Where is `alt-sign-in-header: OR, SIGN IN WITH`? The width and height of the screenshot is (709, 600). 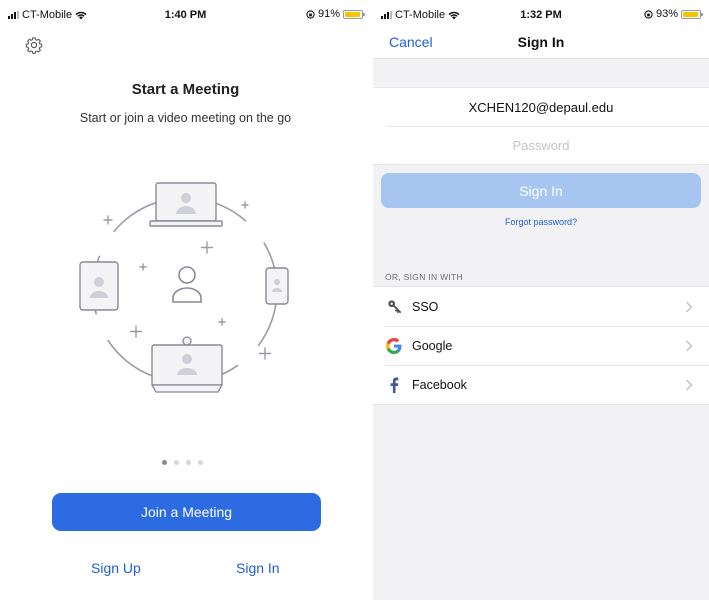
alt-sign-in-header: OR, SIGN IN WITH is located at coordinates (424, 277).